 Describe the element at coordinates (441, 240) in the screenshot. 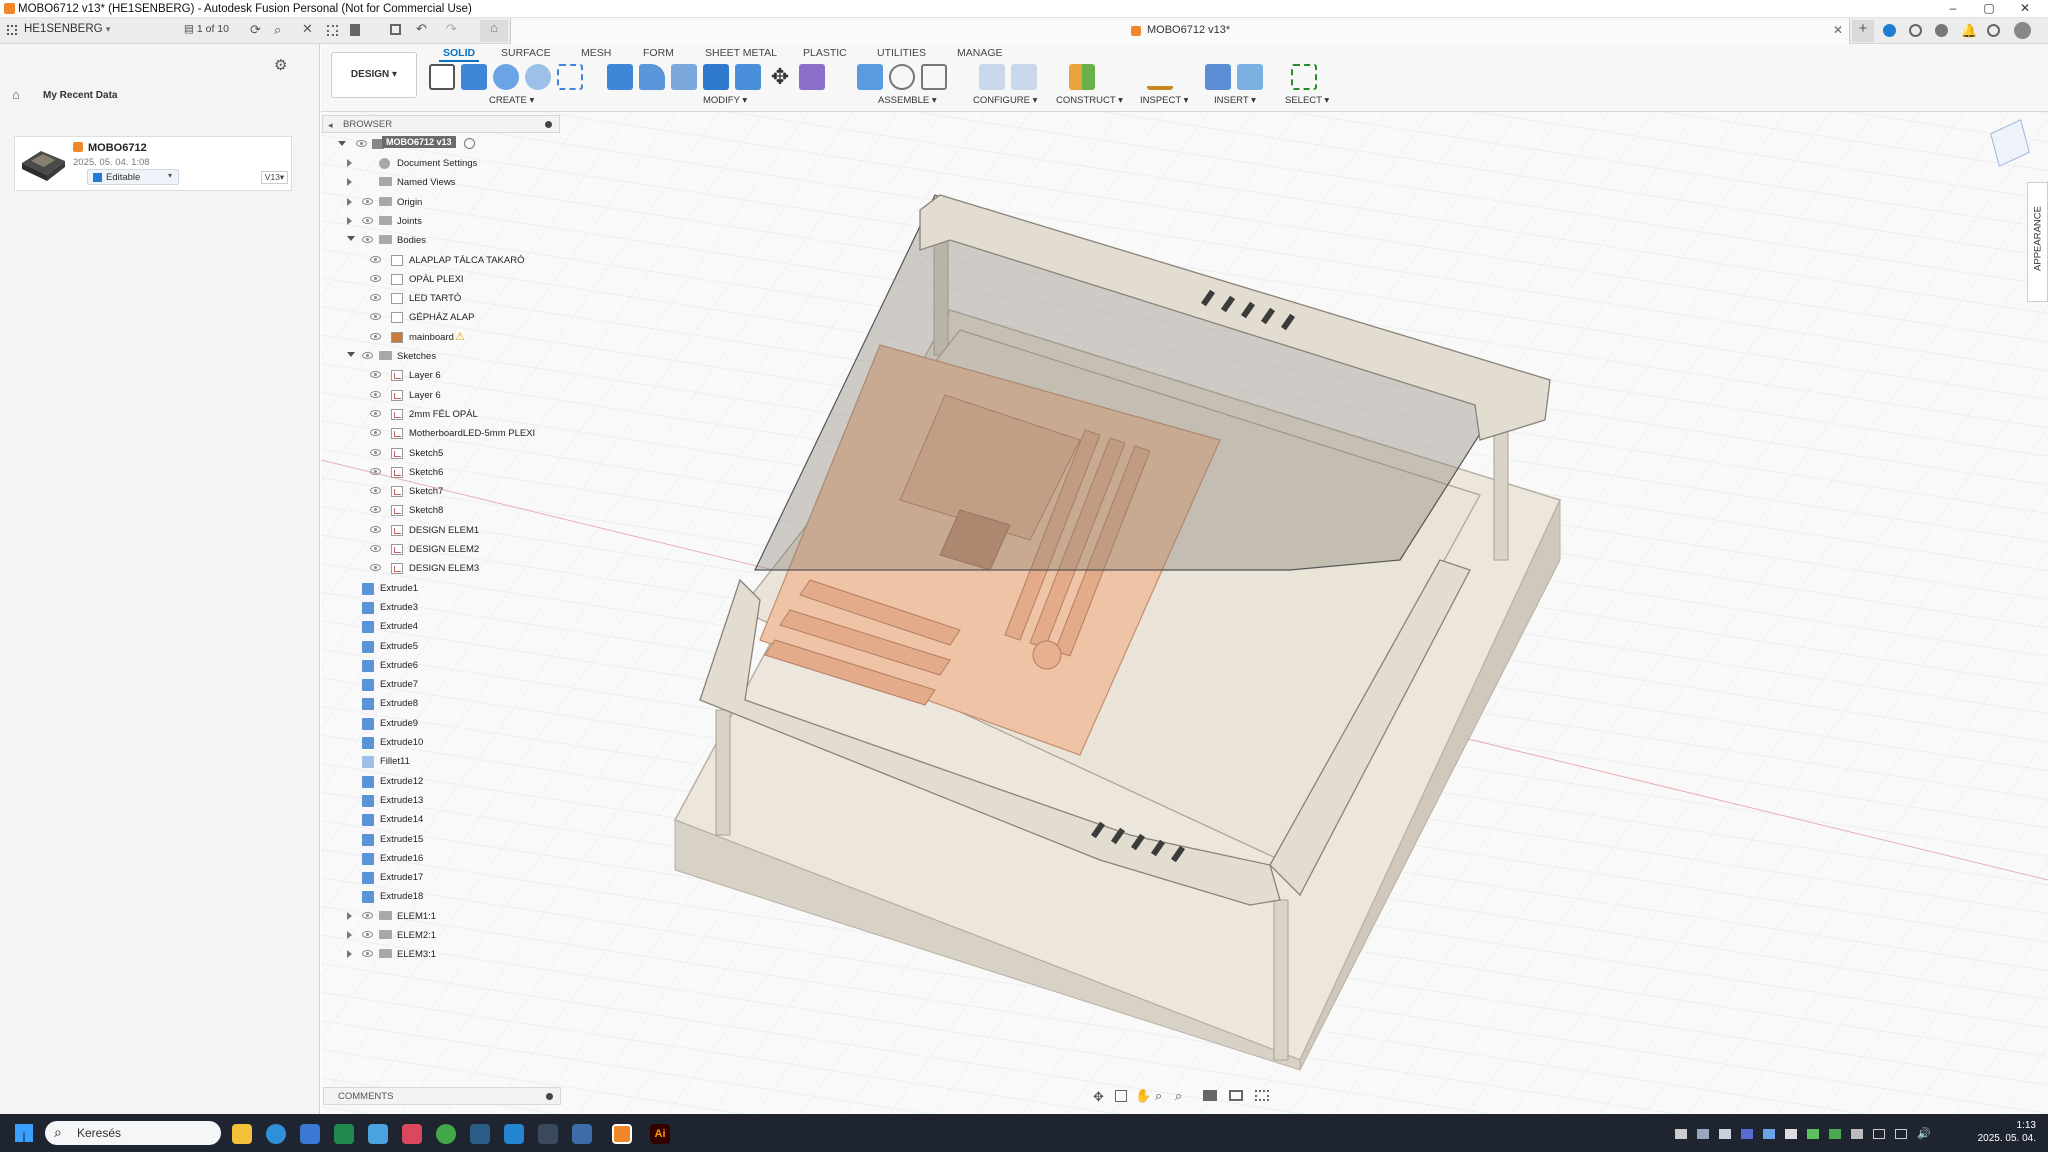

I see `browser-tree-item: Bodies` at that location.